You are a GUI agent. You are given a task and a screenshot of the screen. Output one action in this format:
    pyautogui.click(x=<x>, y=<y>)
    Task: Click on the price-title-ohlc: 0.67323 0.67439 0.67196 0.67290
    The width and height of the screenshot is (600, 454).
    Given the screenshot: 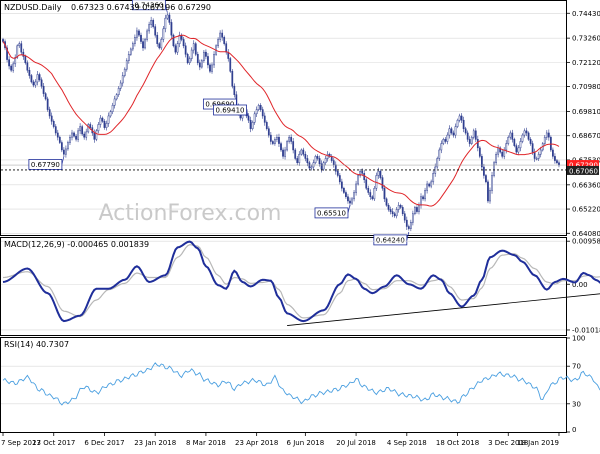 What is the action you would take?
    pyautogui.click(x=141, y=7)
    